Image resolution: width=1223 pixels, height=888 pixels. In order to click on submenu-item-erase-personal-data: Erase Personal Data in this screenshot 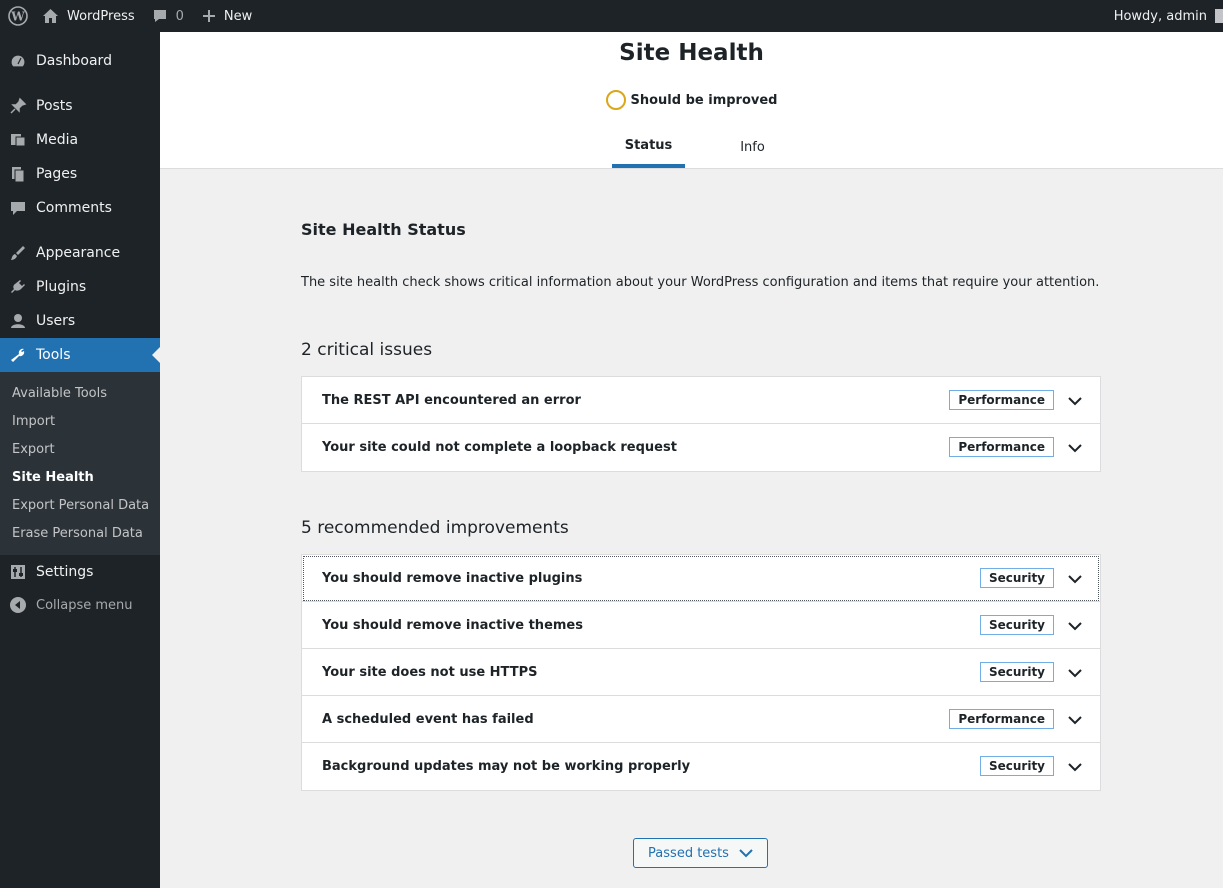, I will do `click(77, 533)`.